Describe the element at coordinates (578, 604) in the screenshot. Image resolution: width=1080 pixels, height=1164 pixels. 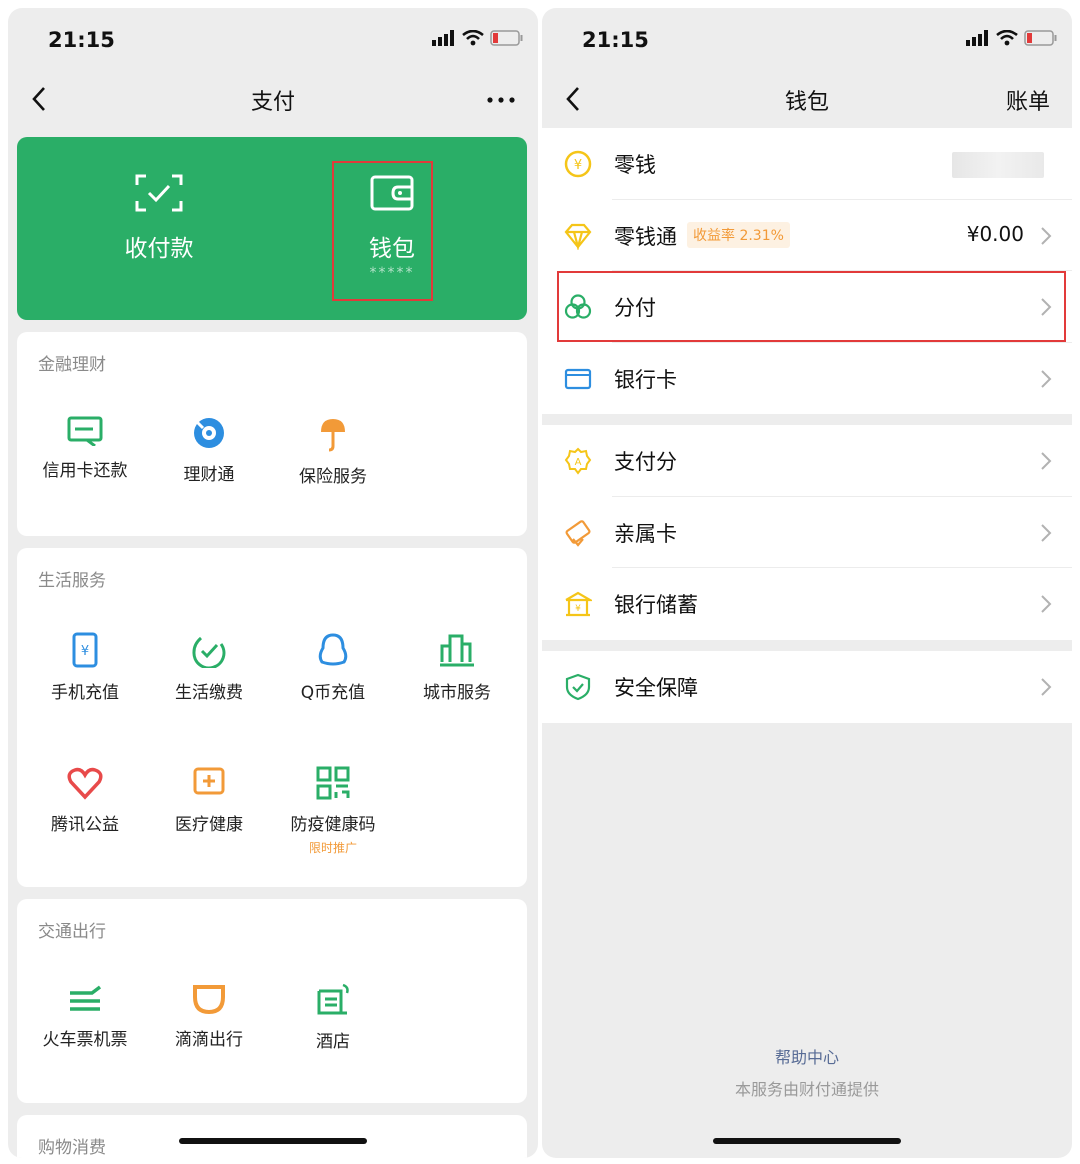
I see `bank-building-icon: ¥` at that location.